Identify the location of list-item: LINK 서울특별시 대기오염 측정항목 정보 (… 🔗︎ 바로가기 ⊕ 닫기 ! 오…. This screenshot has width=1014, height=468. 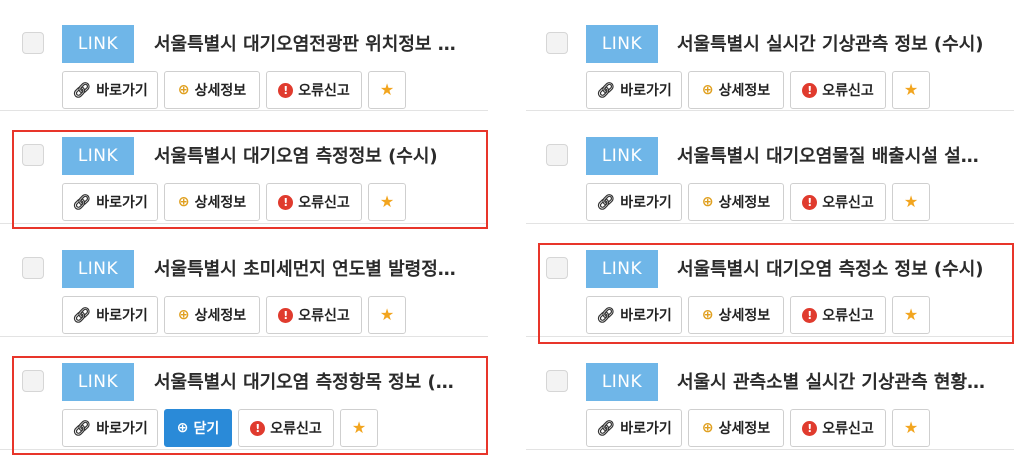
(244, 396).